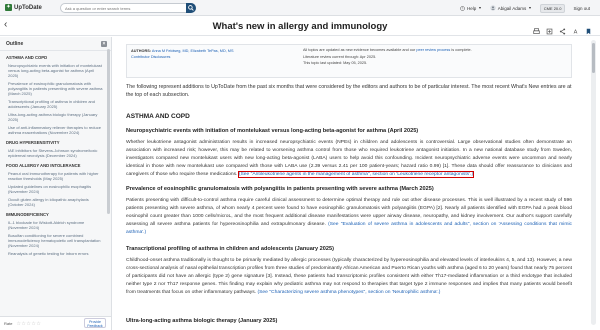 The image size is (600, 330). I want to click on collapse-outline-icon: ×, so click(104, 44).